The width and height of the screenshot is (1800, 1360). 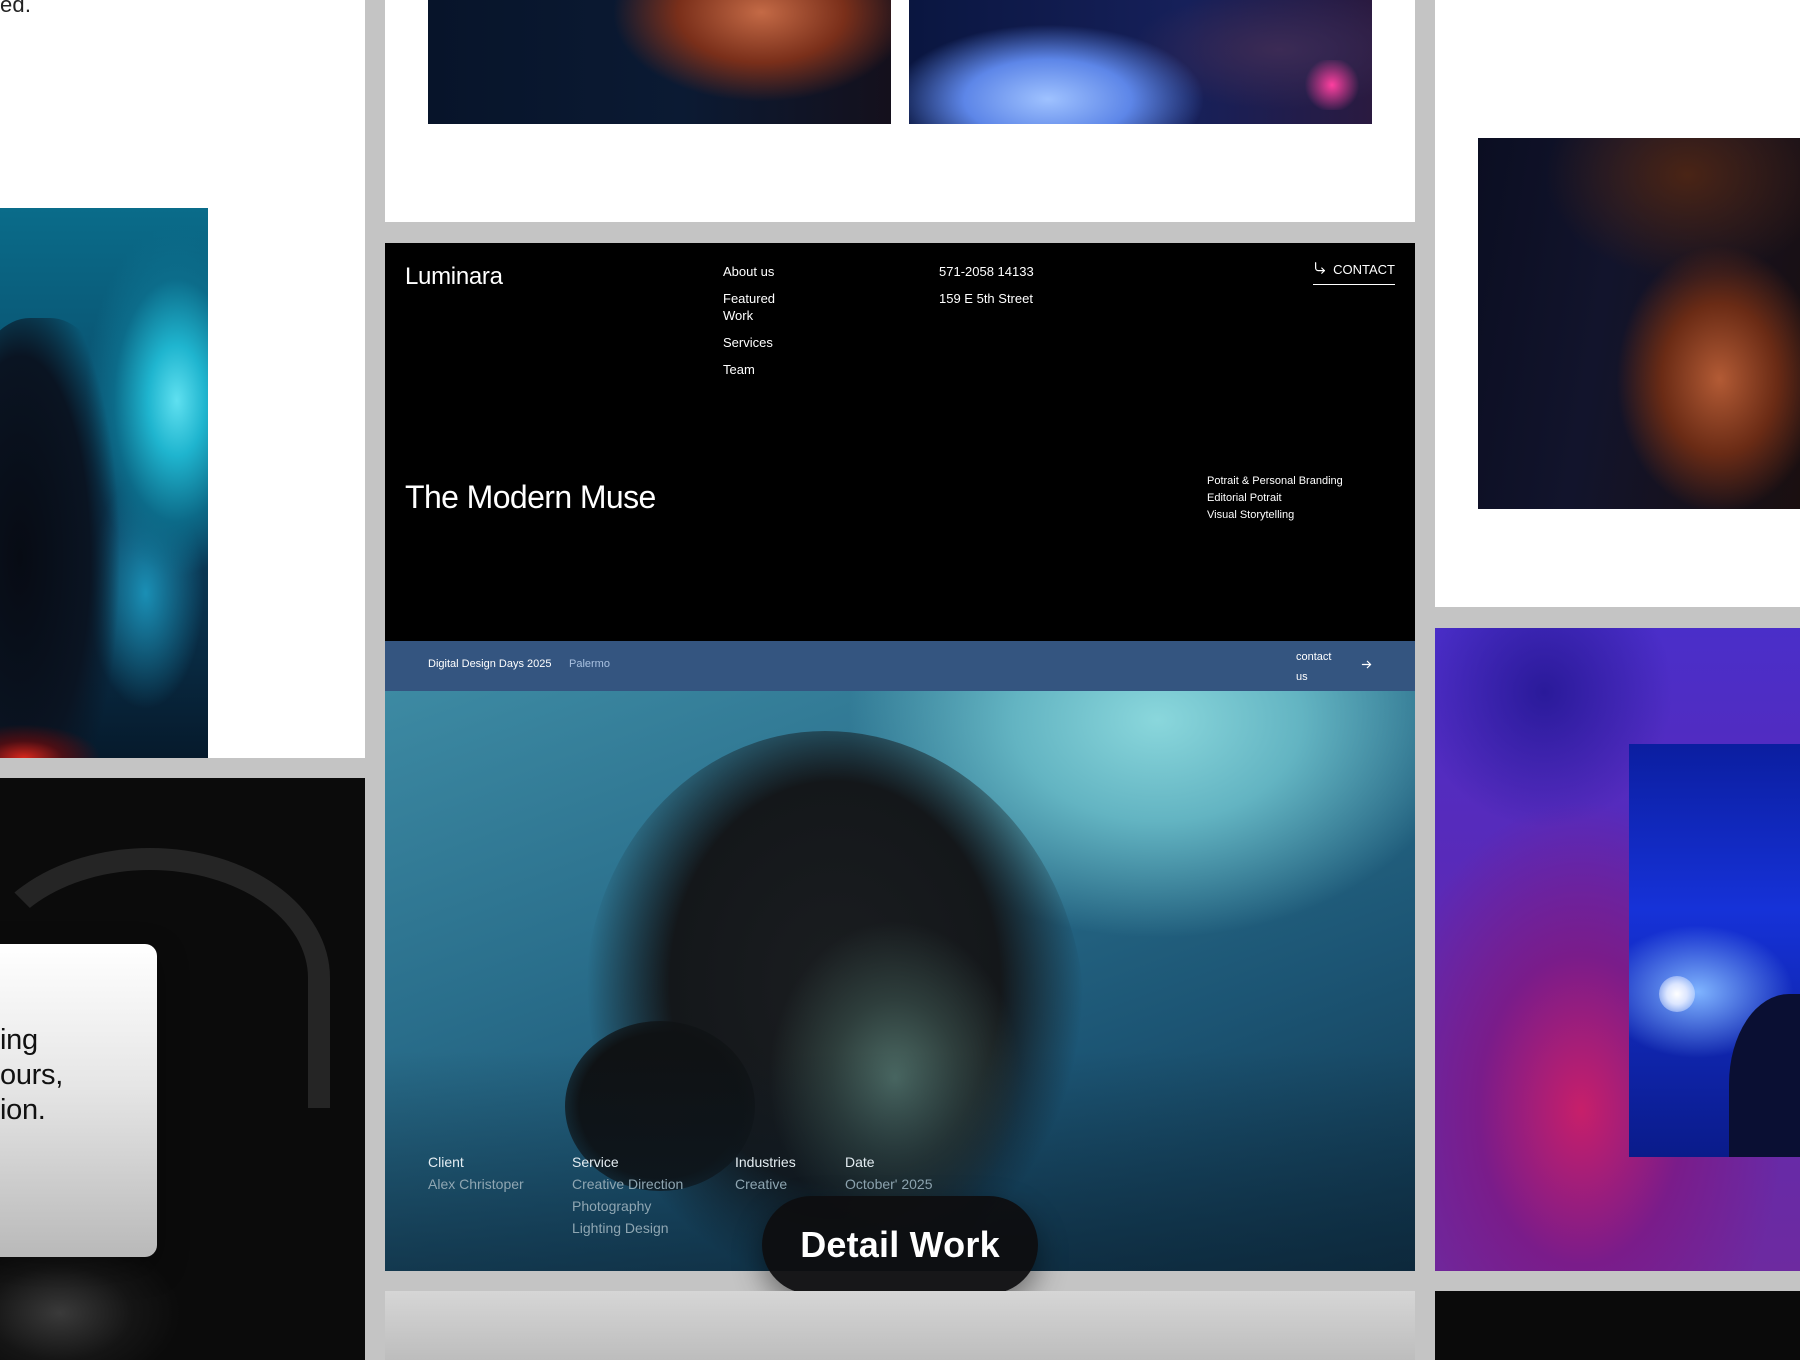 I want to click on contact-link: CONTACT, so click(x=1354, y=273).